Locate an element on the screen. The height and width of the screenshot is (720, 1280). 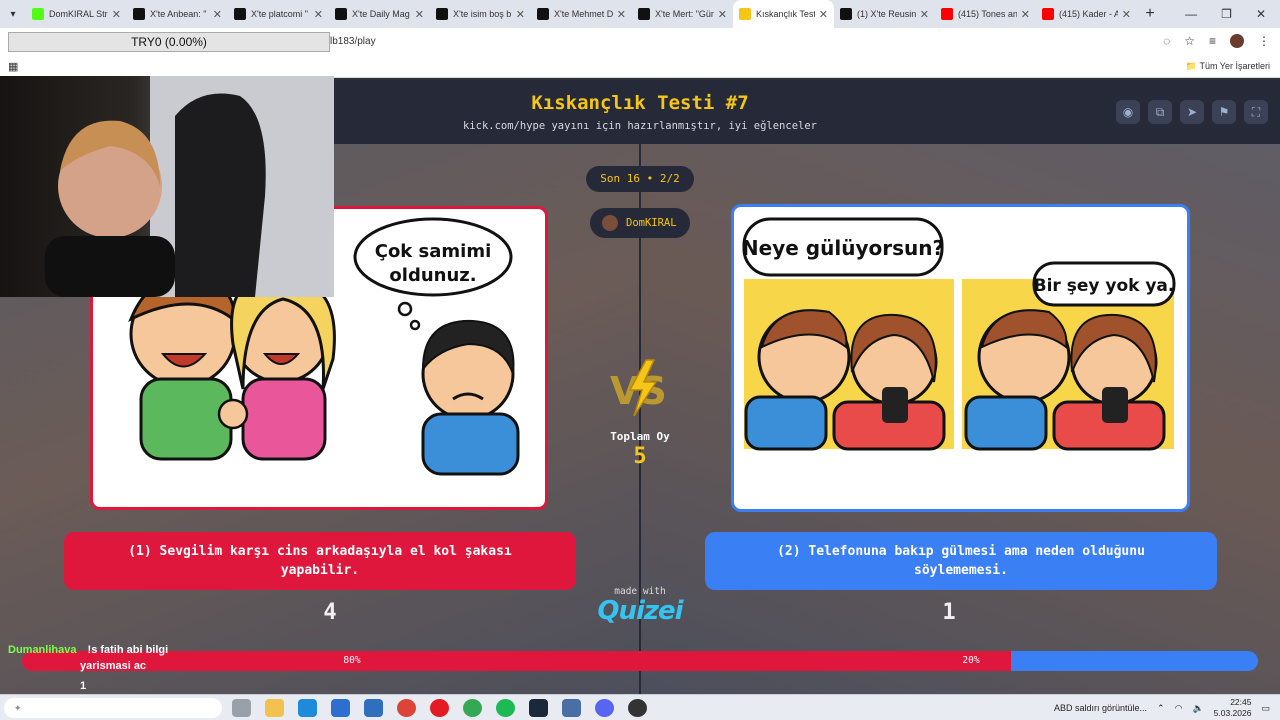
bubble-line-2: oldunuz. is located at coordinates (432, 275).